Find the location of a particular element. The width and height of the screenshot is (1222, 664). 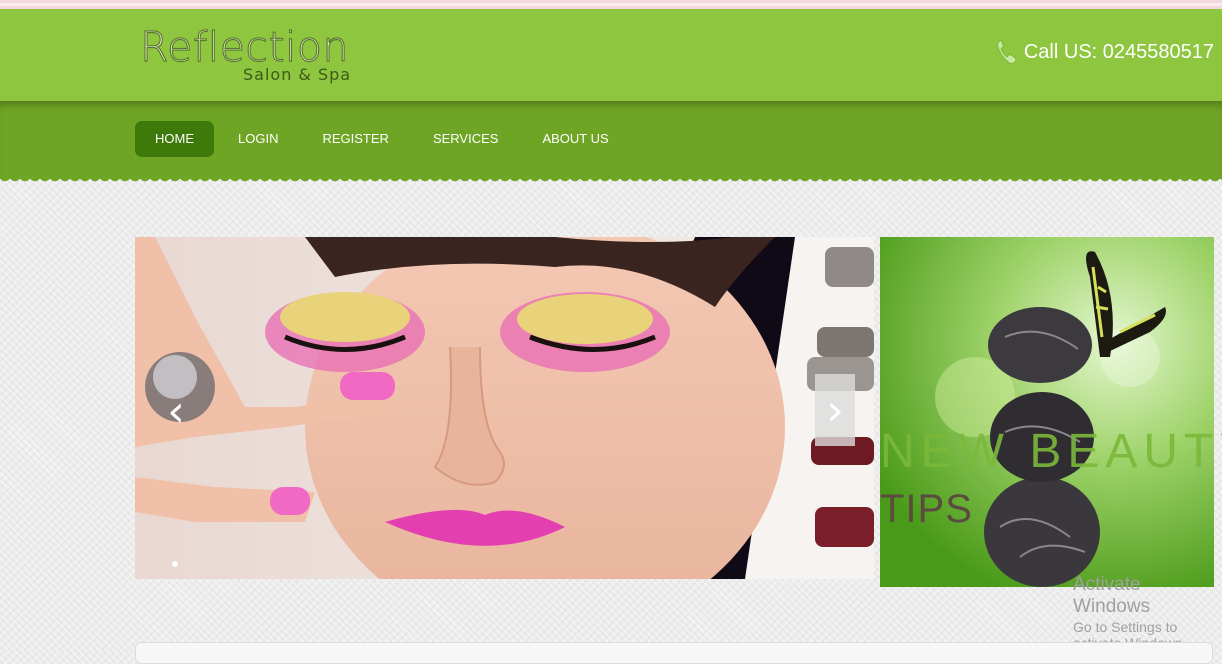

side-banner-title: NEW BEAUTY is located at coordinates (1051, 451).